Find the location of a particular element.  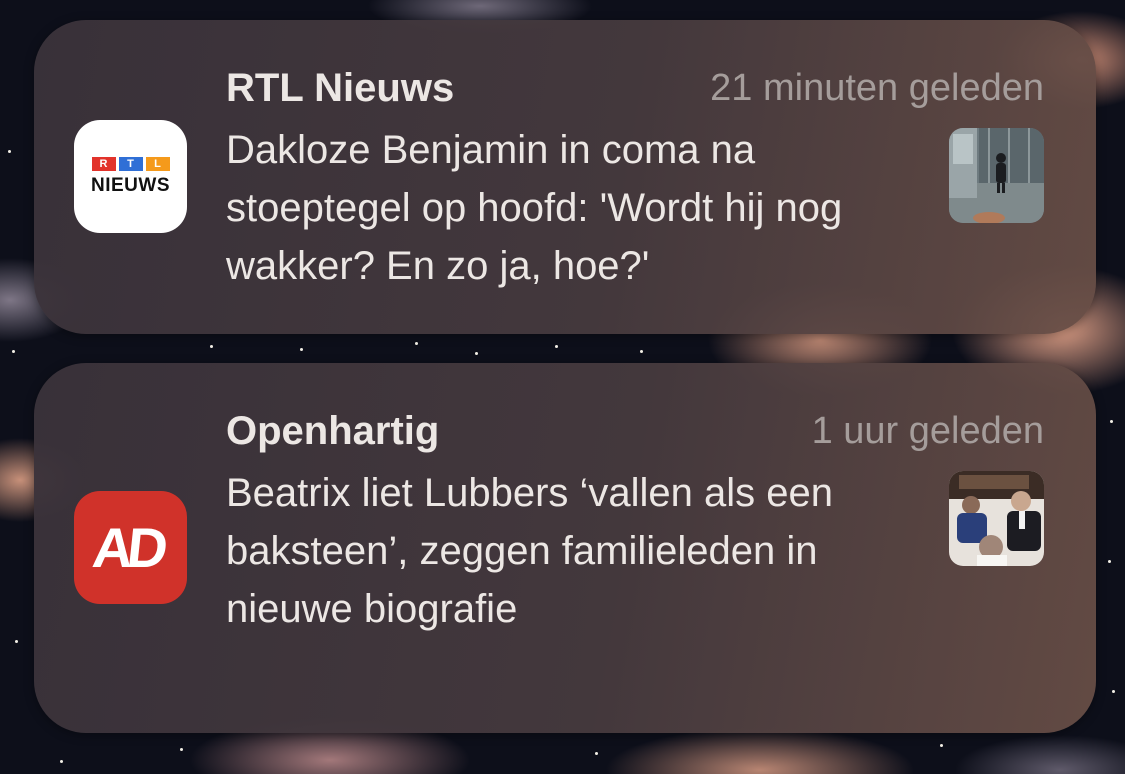

notification-timestamp: 1 uur geleden is located at coordinates (927, 431).